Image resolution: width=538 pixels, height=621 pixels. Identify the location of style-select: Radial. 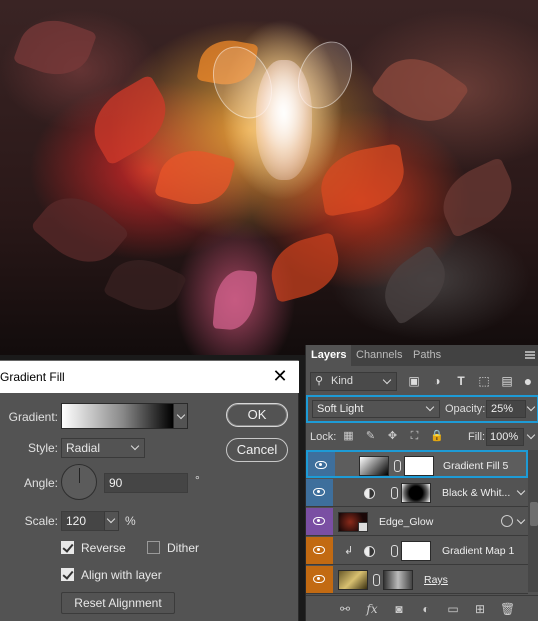
(103, 448).